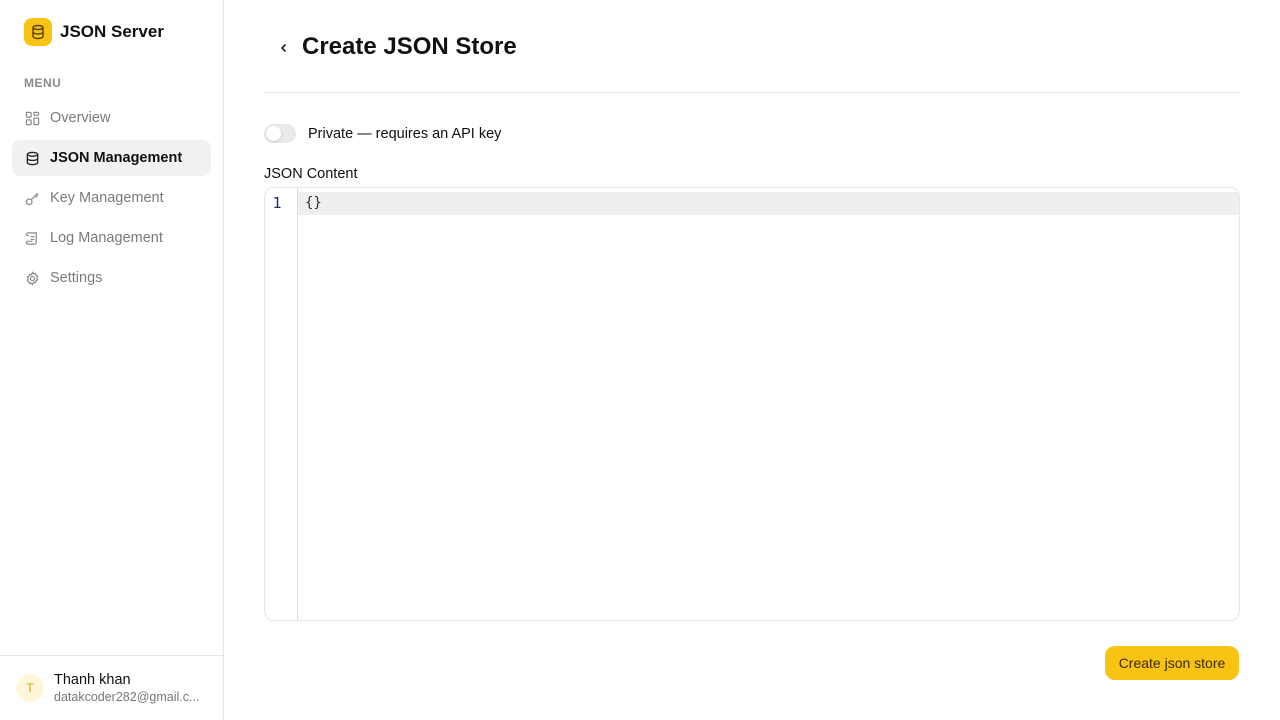  I want to click on menu-label: MENU, so click(43, 83).